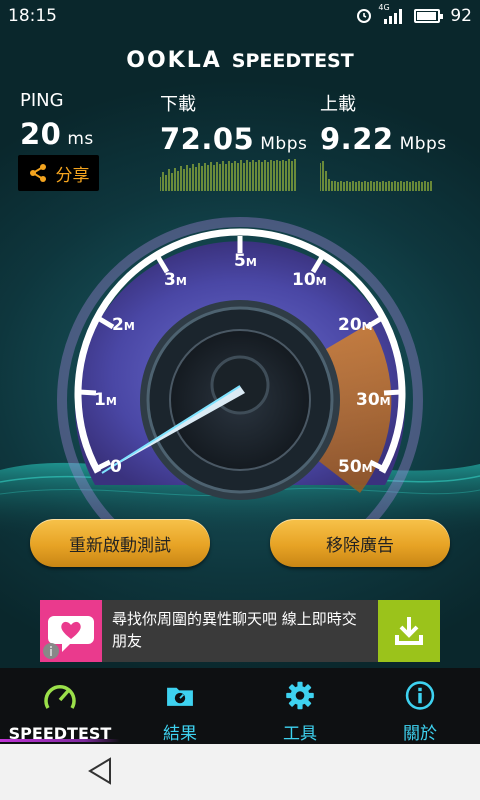  Describe the element at coordinates (360, 545) in the screenshot. I see `remove-ads-label: 移除廣告` at that location.